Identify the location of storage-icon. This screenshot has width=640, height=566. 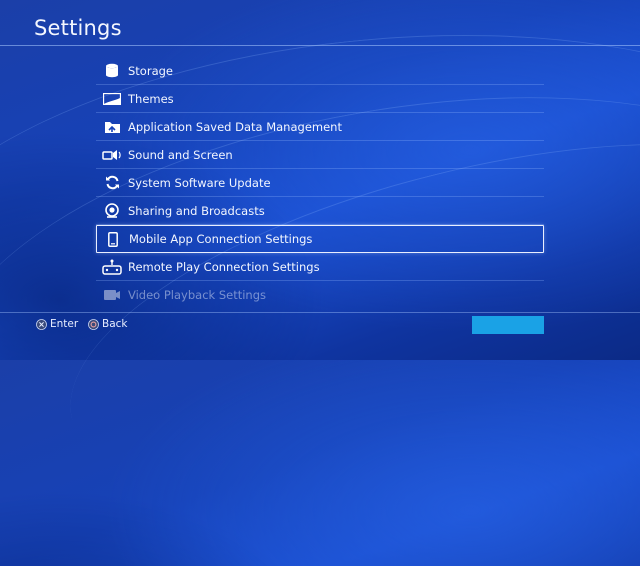
(112, 71).